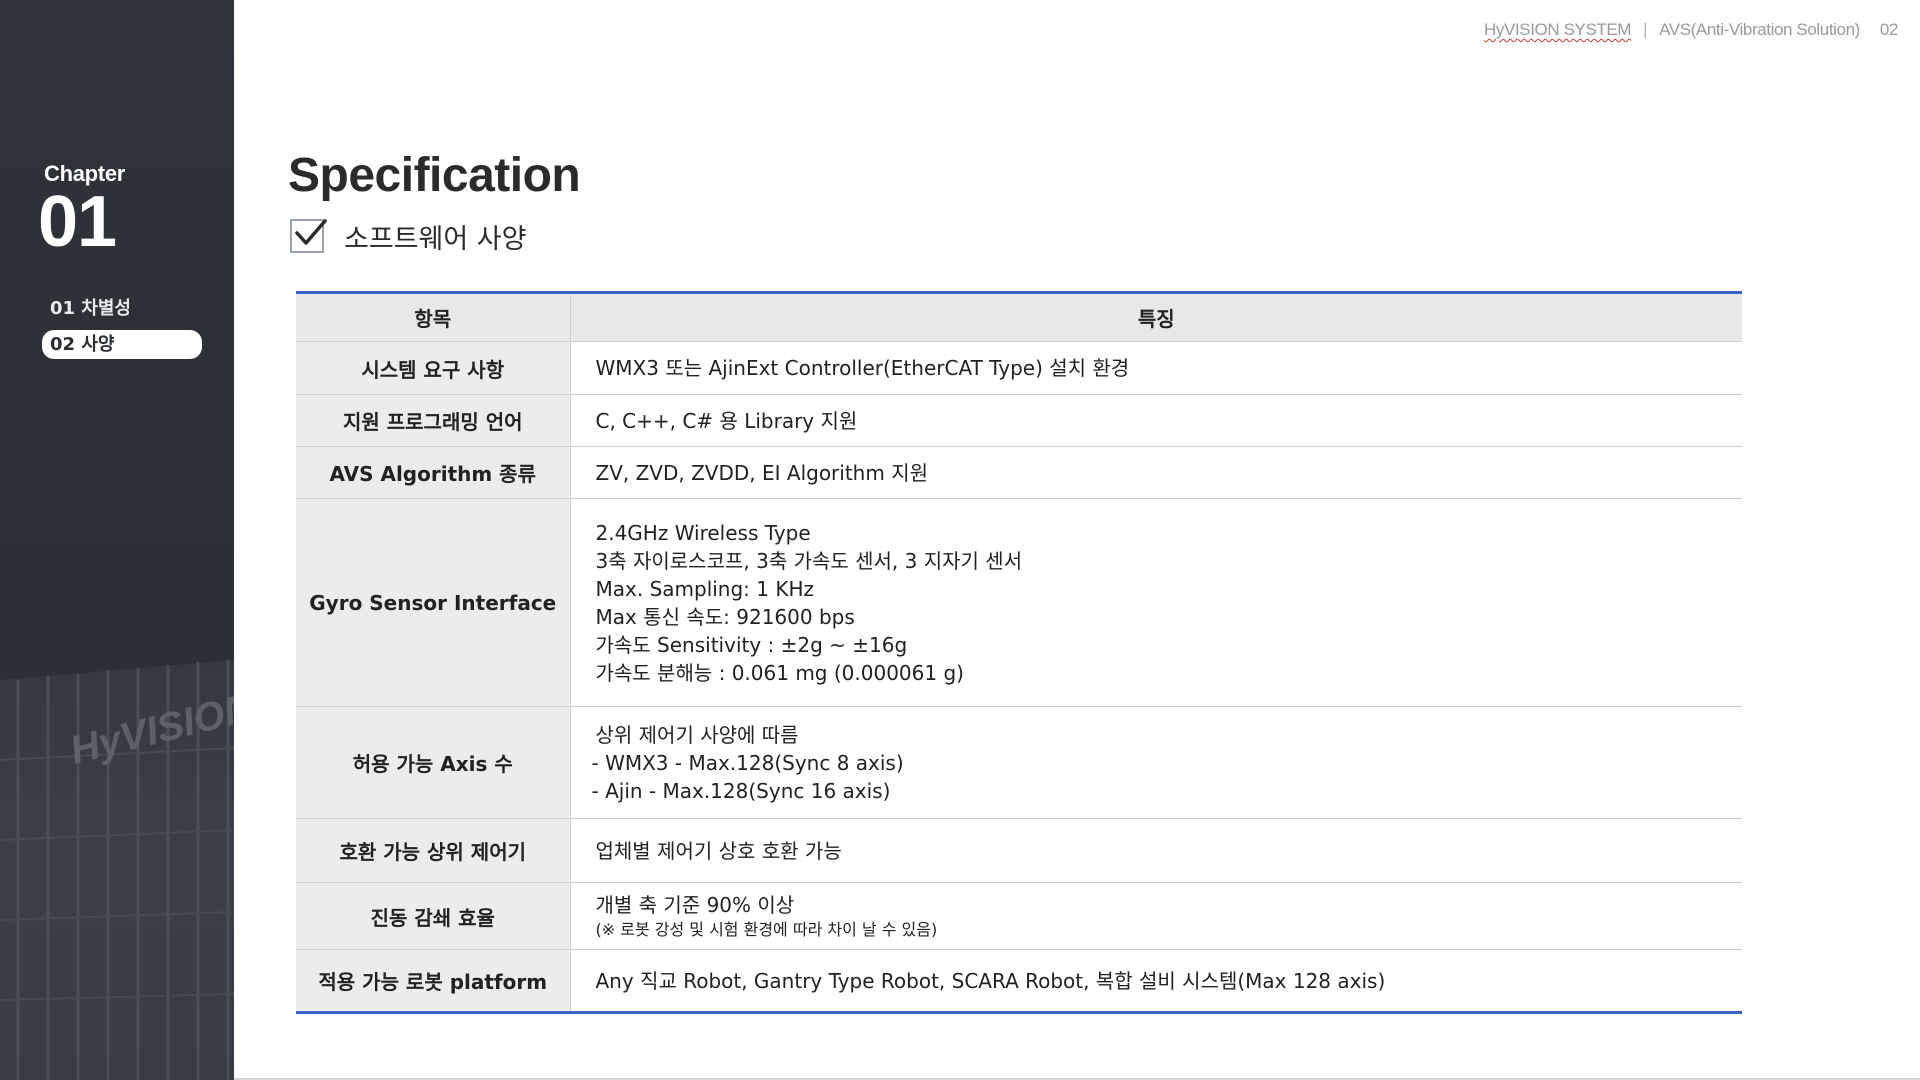  I want to click on value-line: 가속도 Sensitivity : ±2g ~ ±16g, so click(751, 644).